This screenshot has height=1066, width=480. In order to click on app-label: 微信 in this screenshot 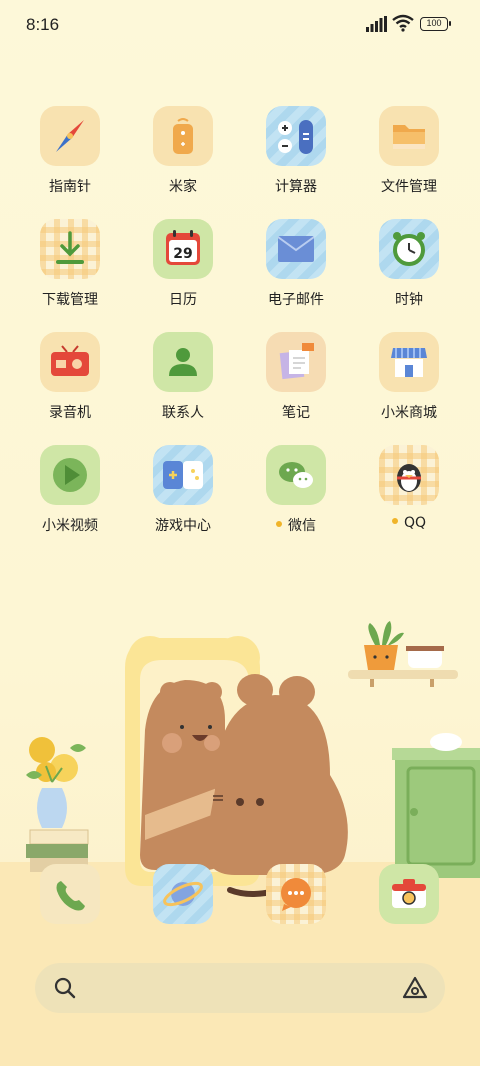, I will do `click(296, 525)`.